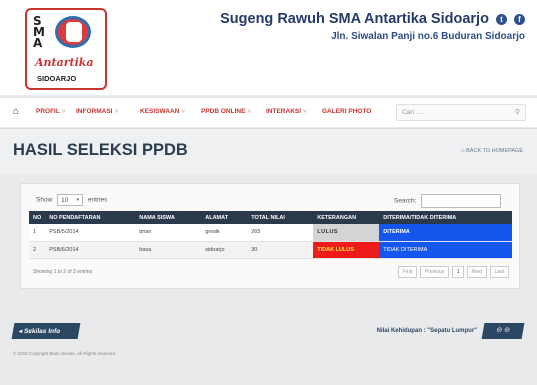 The image size is (537, 385). I want to click on status-badge-tidak-lulus: TIDAK LULUS, so click(346, 250).